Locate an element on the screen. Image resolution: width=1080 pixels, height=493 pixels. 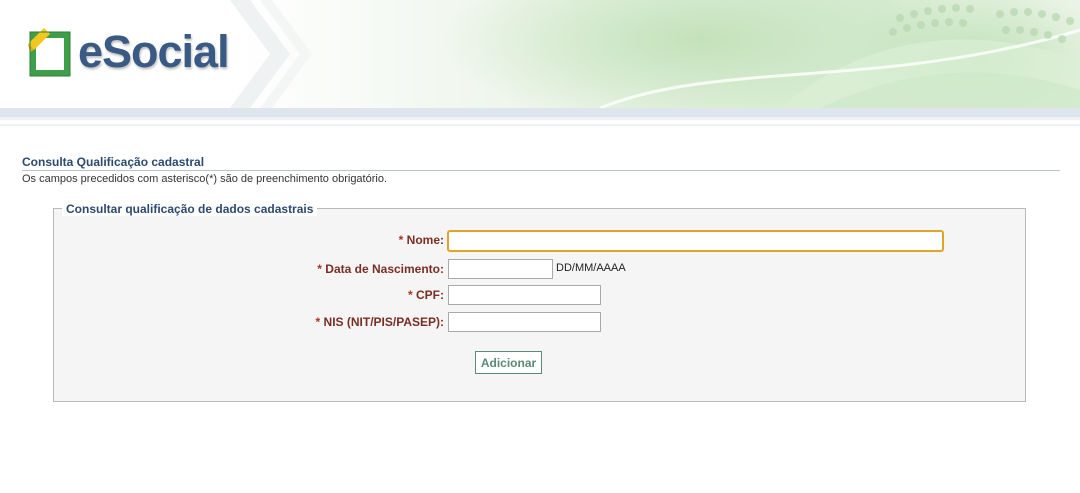
nis-label: * NIS (NIT/PIS/PASEP): is located at coordinates (380, 322).